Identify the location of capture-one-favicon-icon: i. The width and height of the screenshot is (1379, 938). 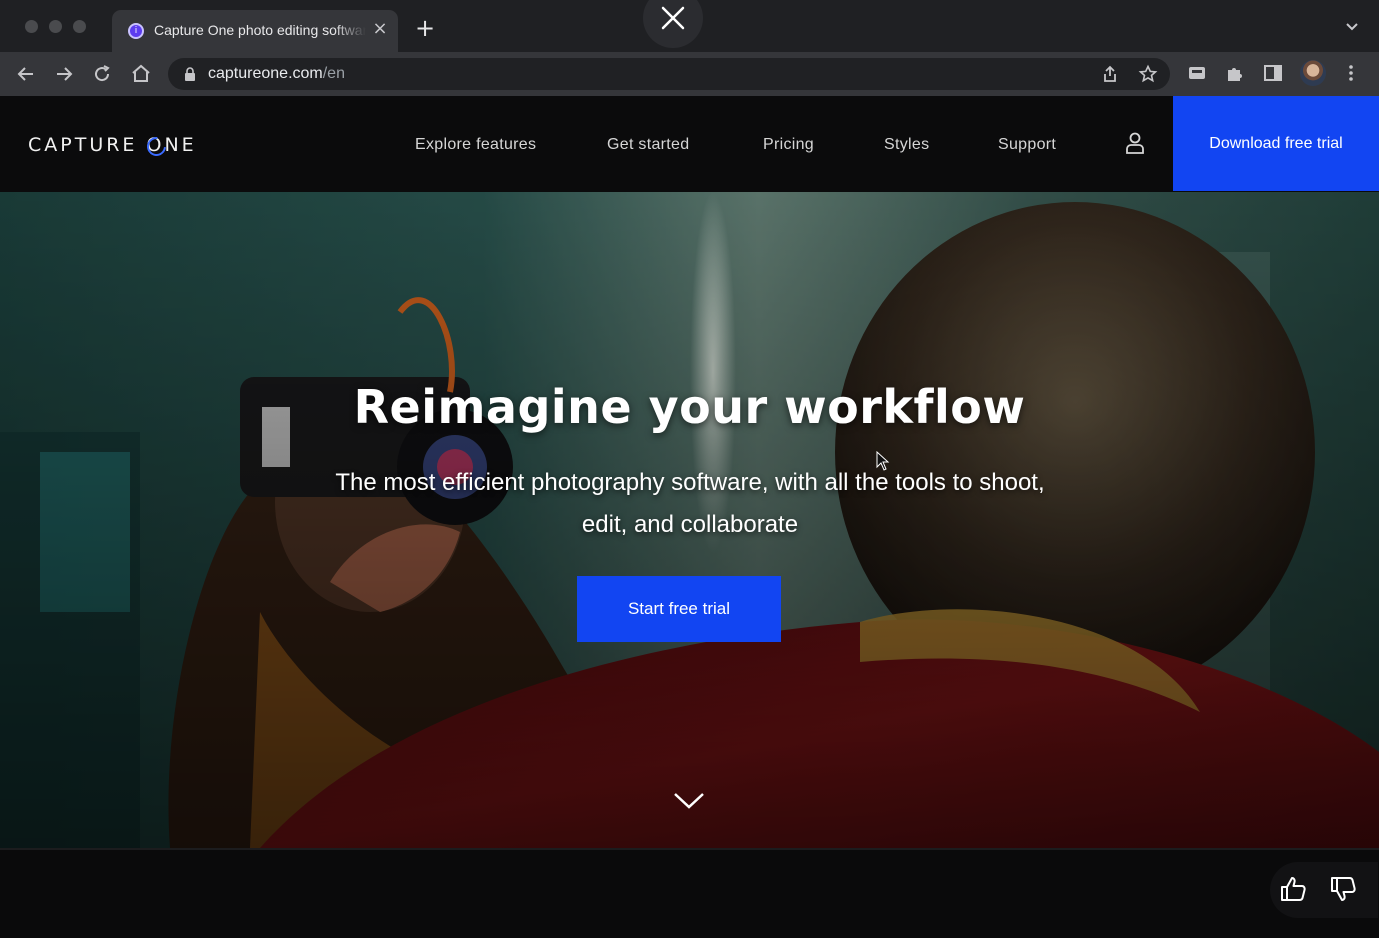
(136, 31).